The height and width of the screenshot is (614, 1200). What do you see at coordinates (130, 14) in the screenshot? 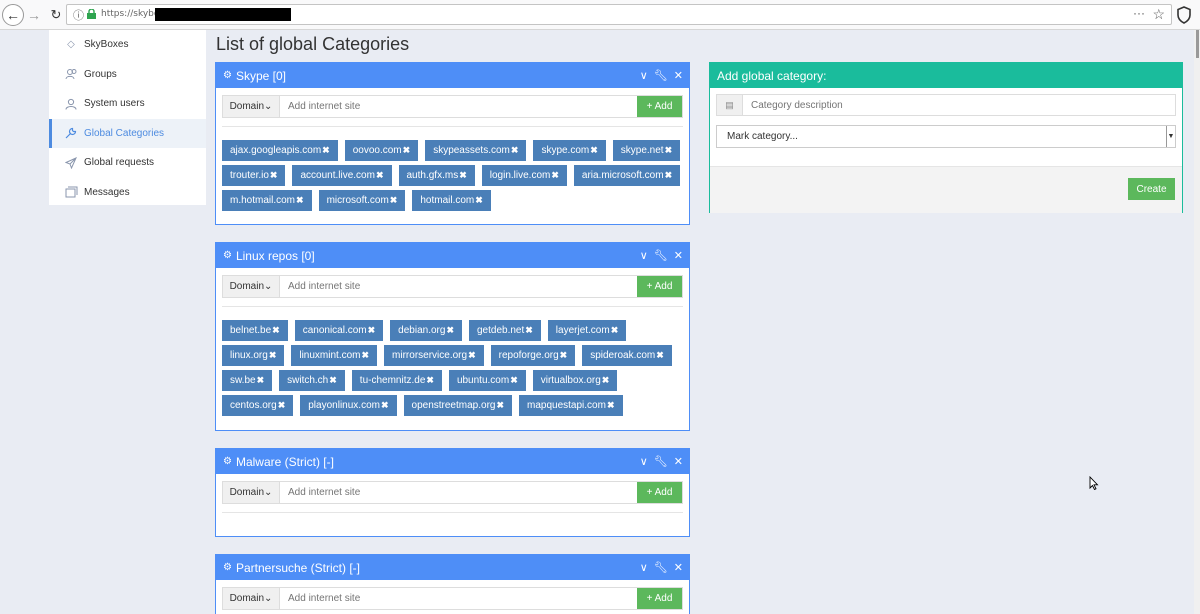
I see `url-text: https://skybo` at bounding box center [130, 14].